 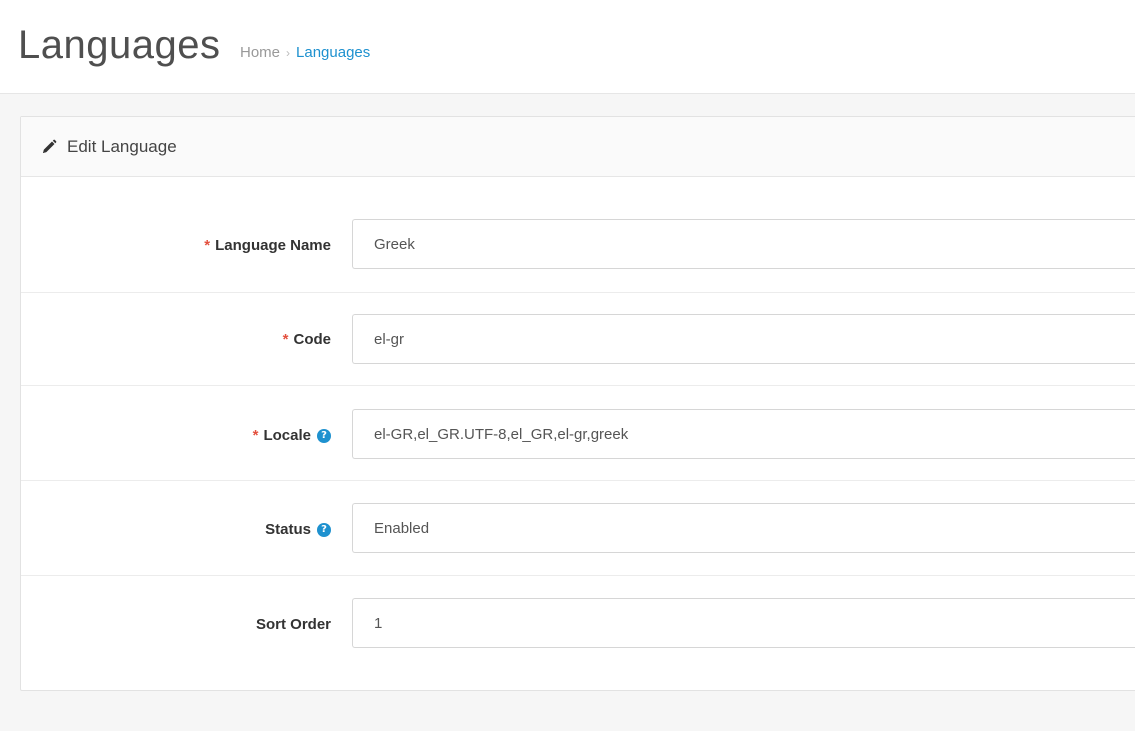 I want to click on form-row-code: * Code, so click(x=578, y=339).